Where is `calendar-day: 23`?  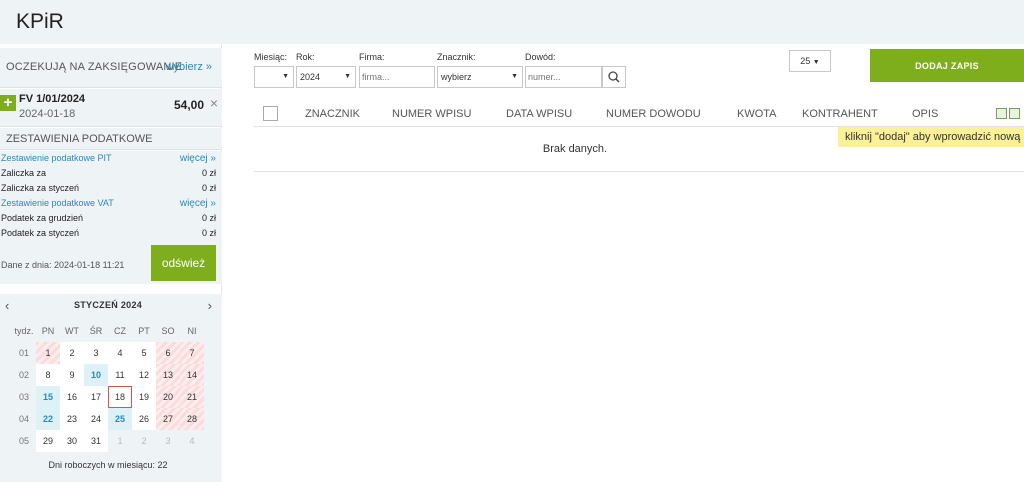 calendar-day: 23 is located at coordinates (72, 419).